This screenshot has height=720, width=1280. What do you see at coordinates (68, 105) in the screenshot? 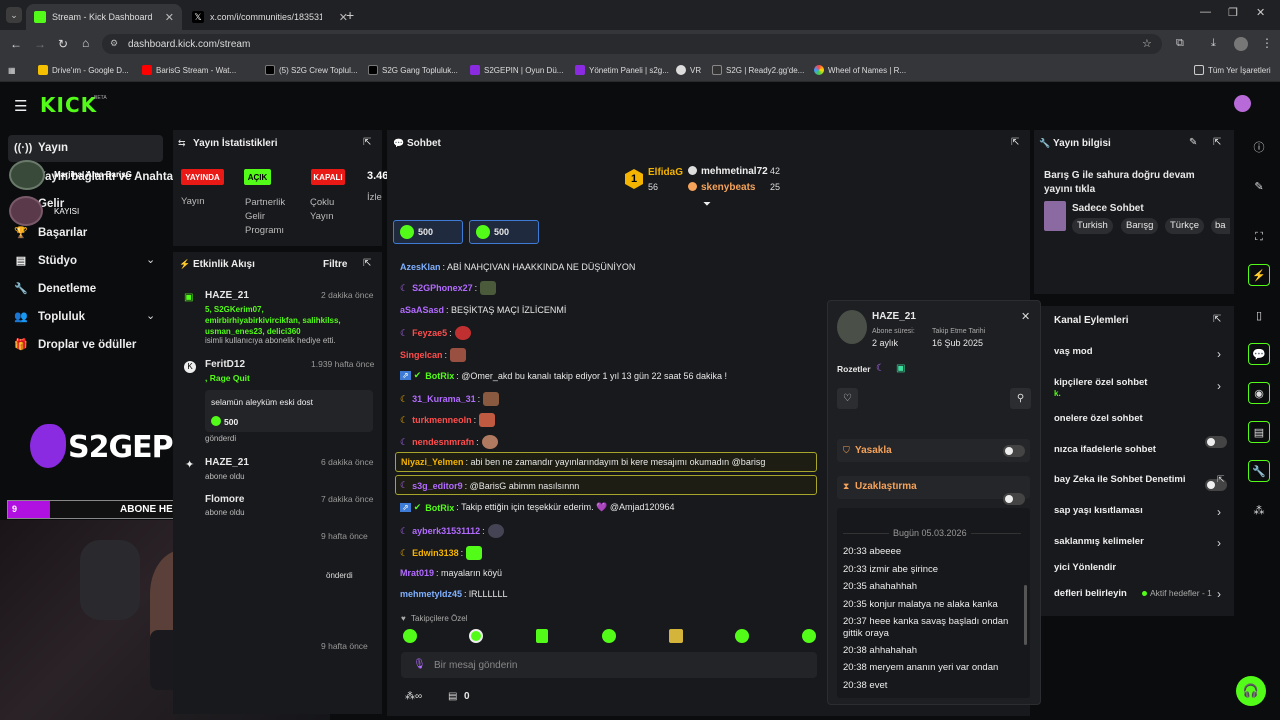
I see `kick-logo: KICK` at bounding box center [68, 105].